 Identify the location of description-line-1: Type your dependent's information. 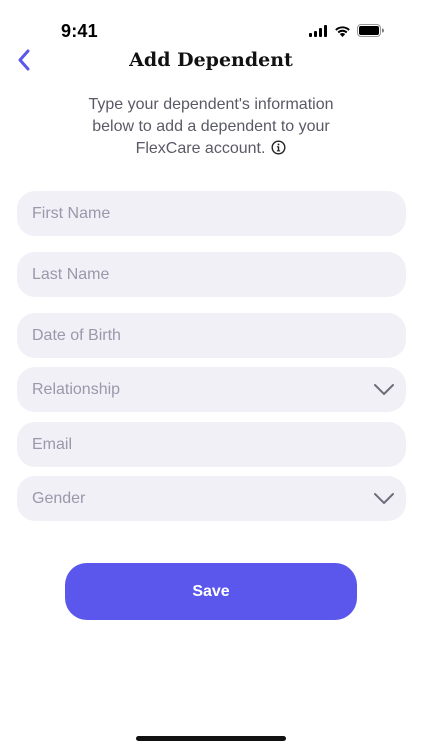
(211, 104).